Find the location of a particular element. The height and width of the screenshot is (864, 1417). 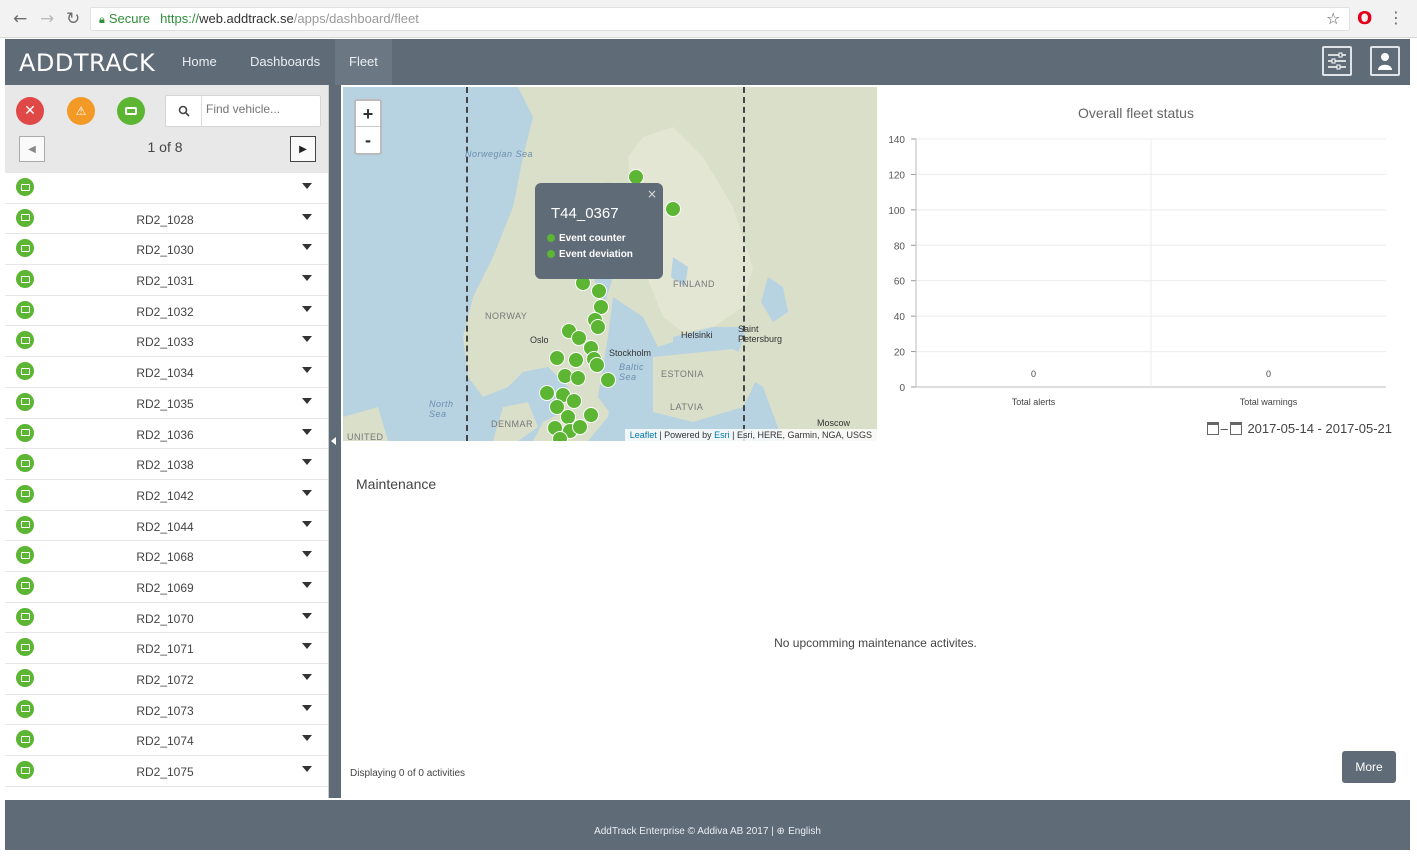

vehicle-name: RD2_1071 is located at coordinates (165, 649).